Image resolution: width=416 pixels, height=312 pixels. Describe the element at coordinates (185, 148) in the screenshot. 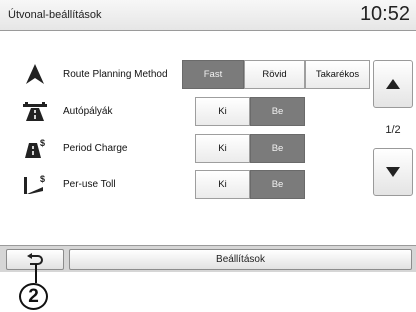

I see `setting-row-period-charge: $ Period Charge Ki Be` at that location.